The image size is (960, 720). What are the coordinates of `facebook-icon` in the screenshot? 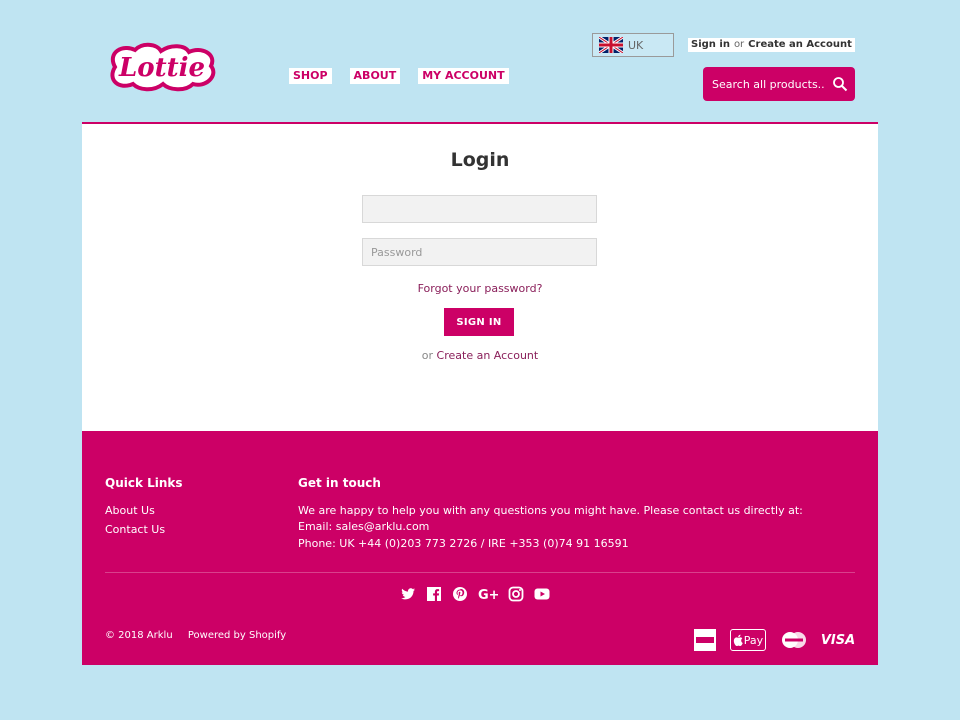 It's located at (434, 594).